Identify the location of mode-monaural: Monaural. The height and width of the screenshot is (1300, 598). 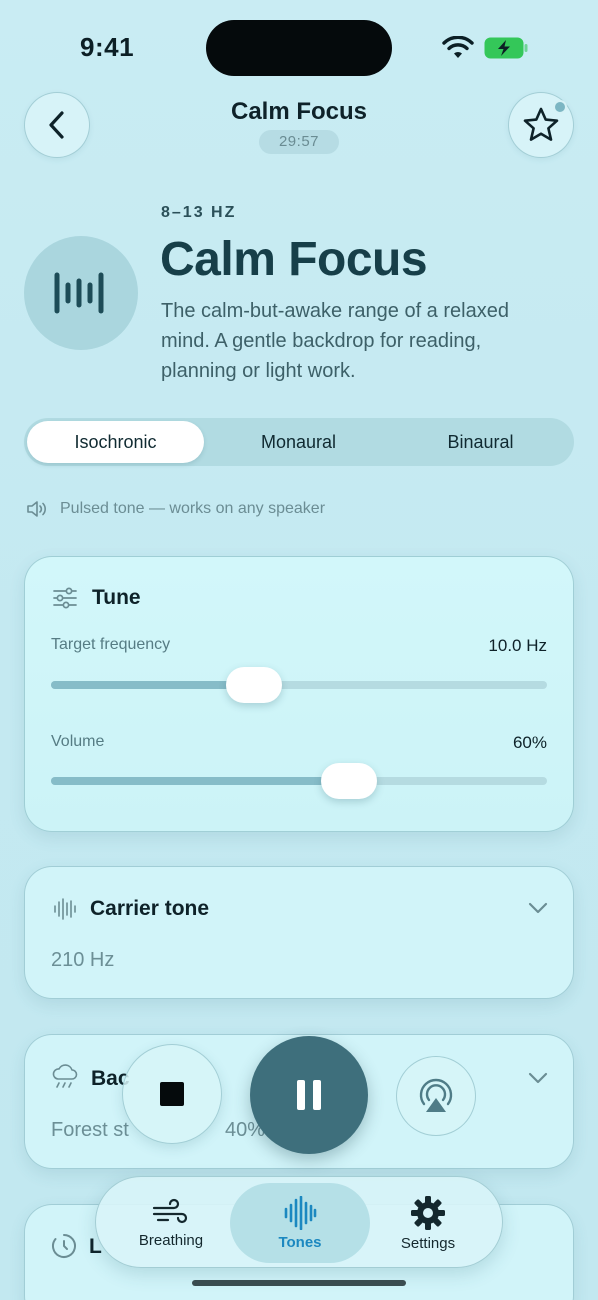
(298, 442).